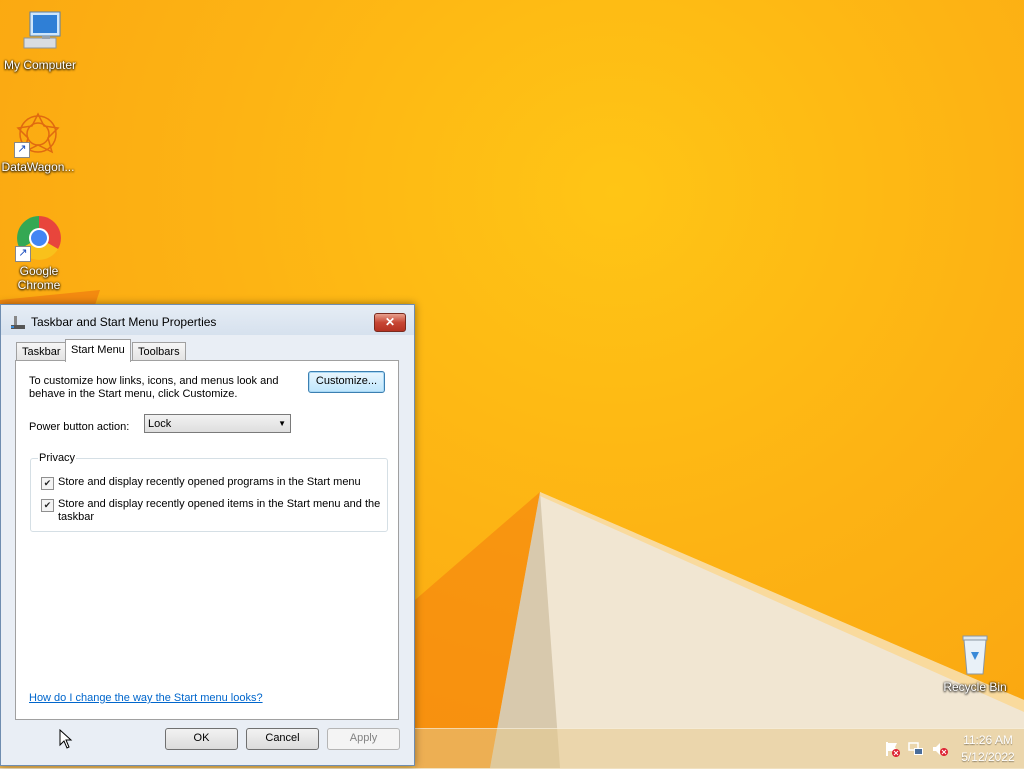  Describe the element at coordinates (98, 350) in the screenshot. I see `tab-start-menu: Start Menu` at that location.